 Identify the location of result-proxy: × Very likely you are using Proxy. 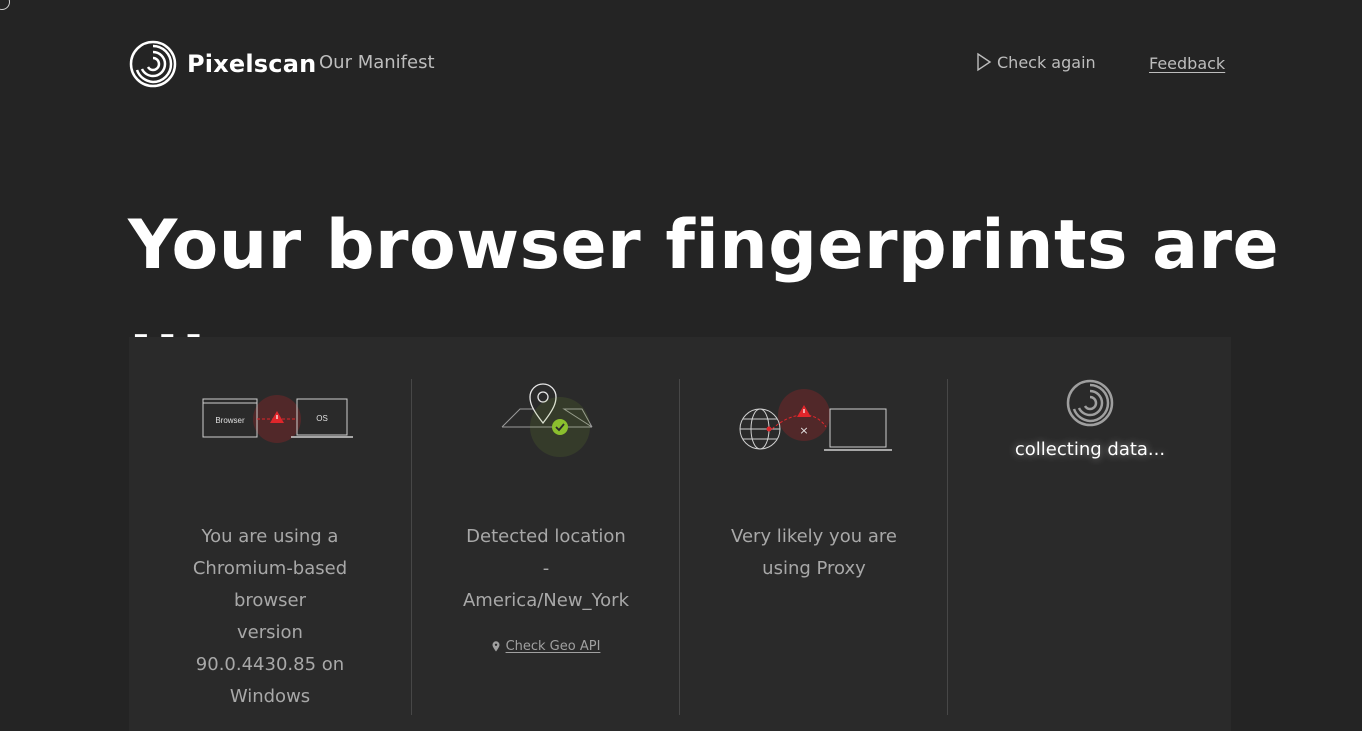
(813, 547).